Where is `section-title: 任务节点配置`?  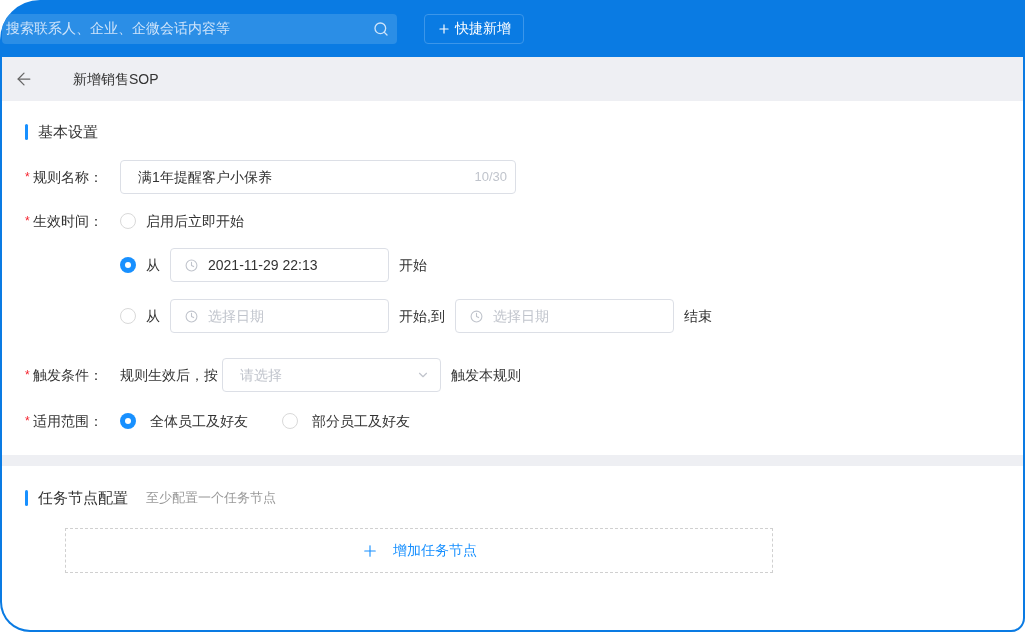
section-title: 任务节点配置 is located at coordinates (83, 497).